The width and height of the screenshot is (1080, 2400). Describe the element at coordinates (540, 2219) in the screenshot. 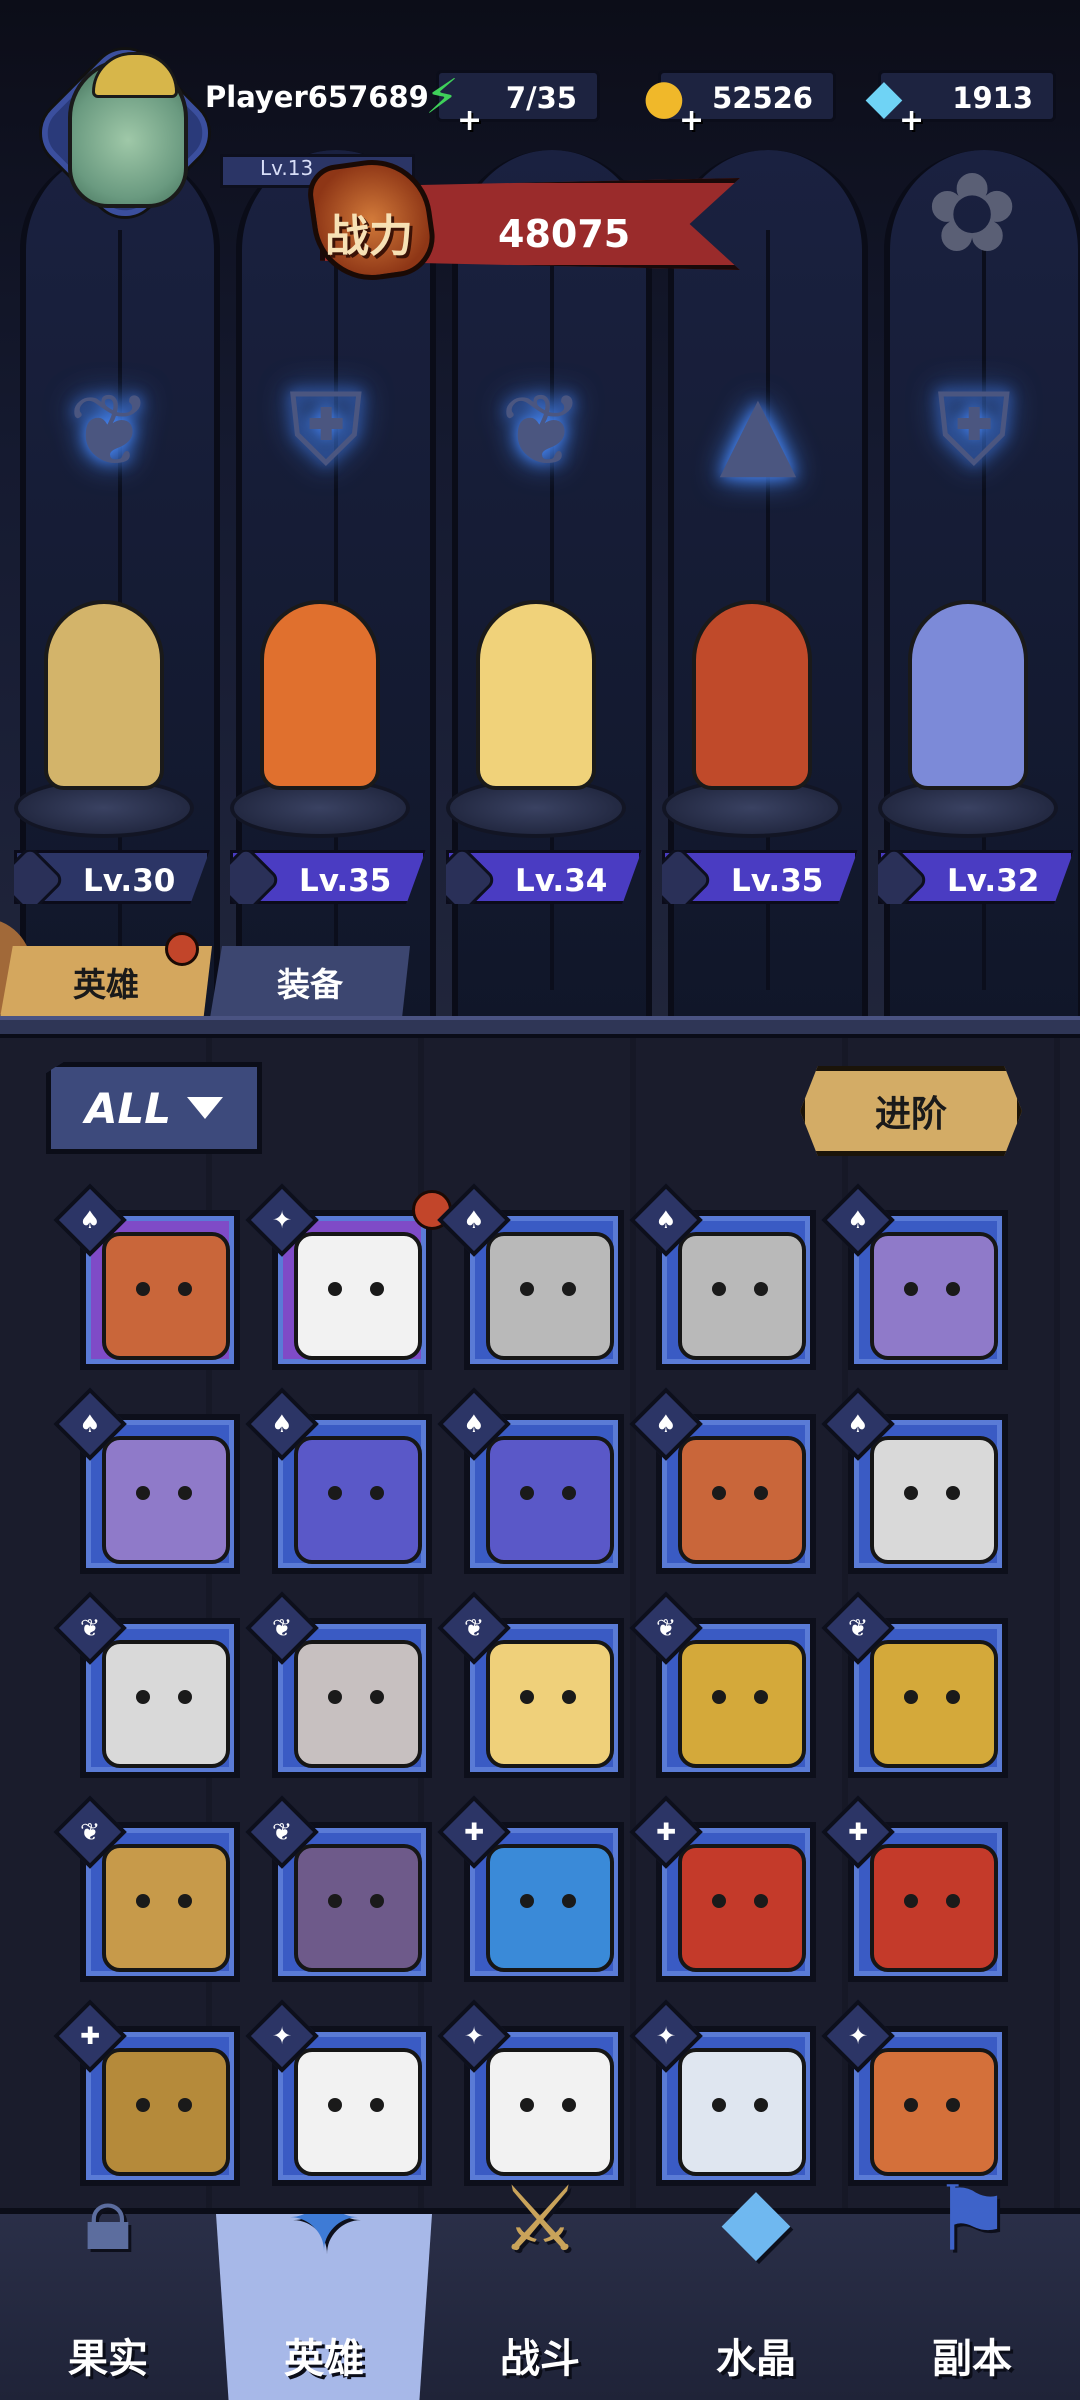

I see `battle-icon: ⚔` at that location.